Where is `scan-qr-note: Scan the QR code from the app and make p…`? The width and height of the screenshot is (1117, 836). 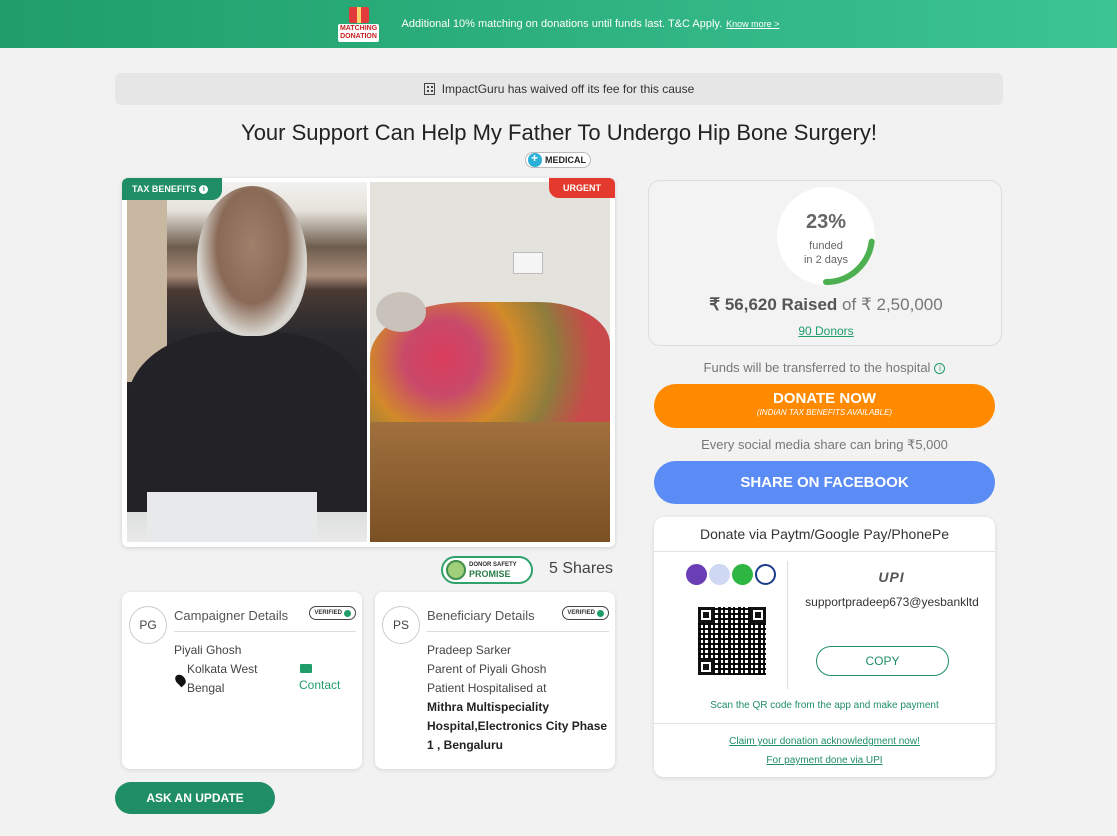 scan-qr-note: Scan the QR code from the app and make p… is located at coordinates (824, 705).